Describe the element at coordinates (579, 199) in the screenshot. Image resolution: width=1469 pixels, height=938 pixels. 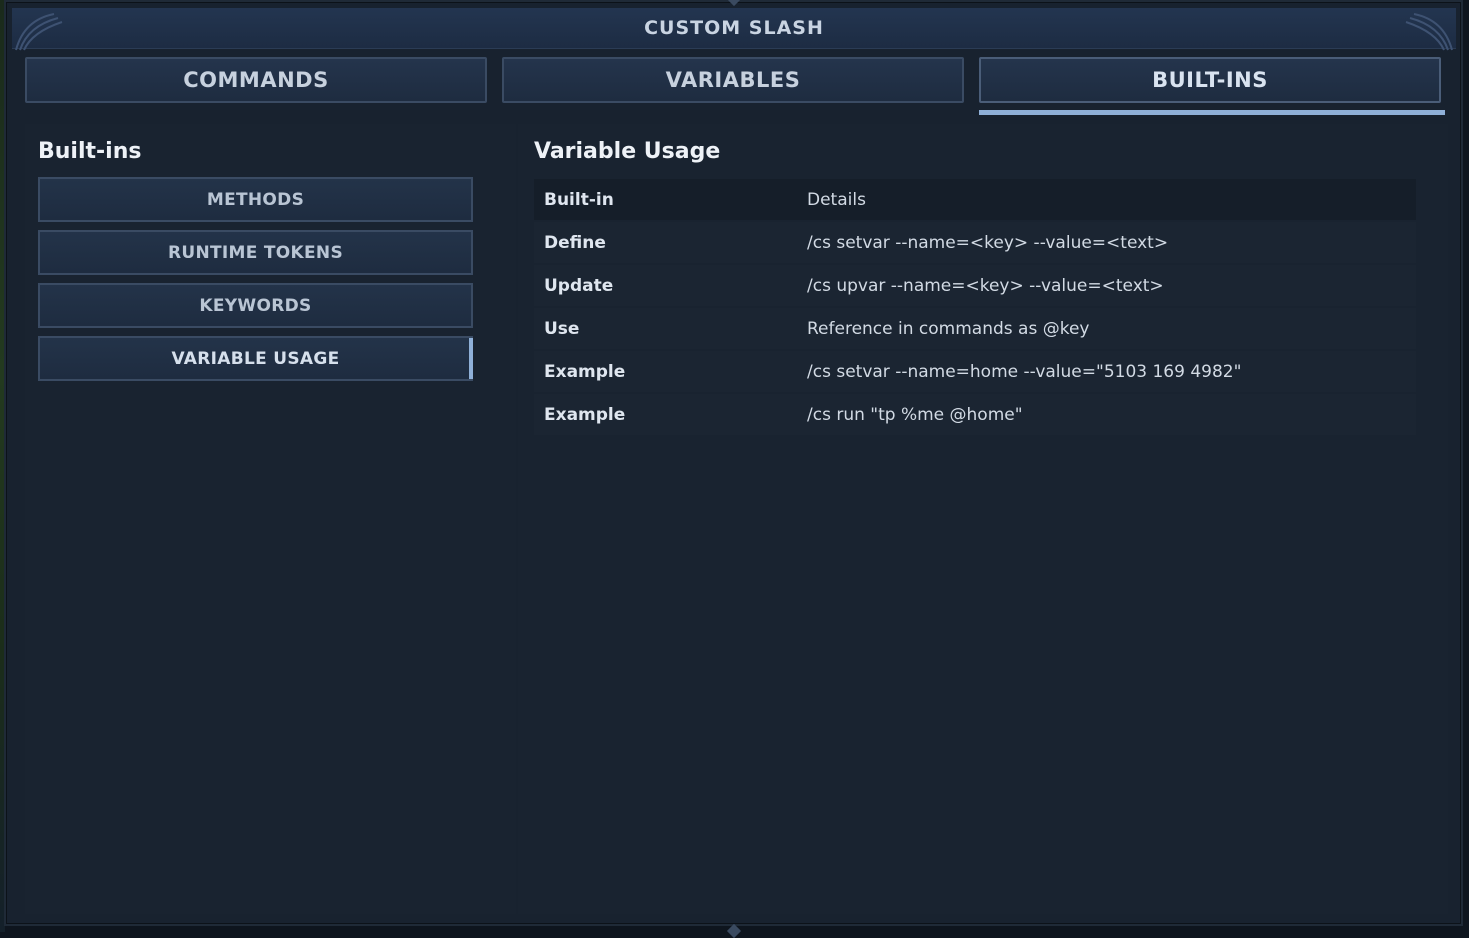
I see `column-header-built-in: Built-in` at that location.